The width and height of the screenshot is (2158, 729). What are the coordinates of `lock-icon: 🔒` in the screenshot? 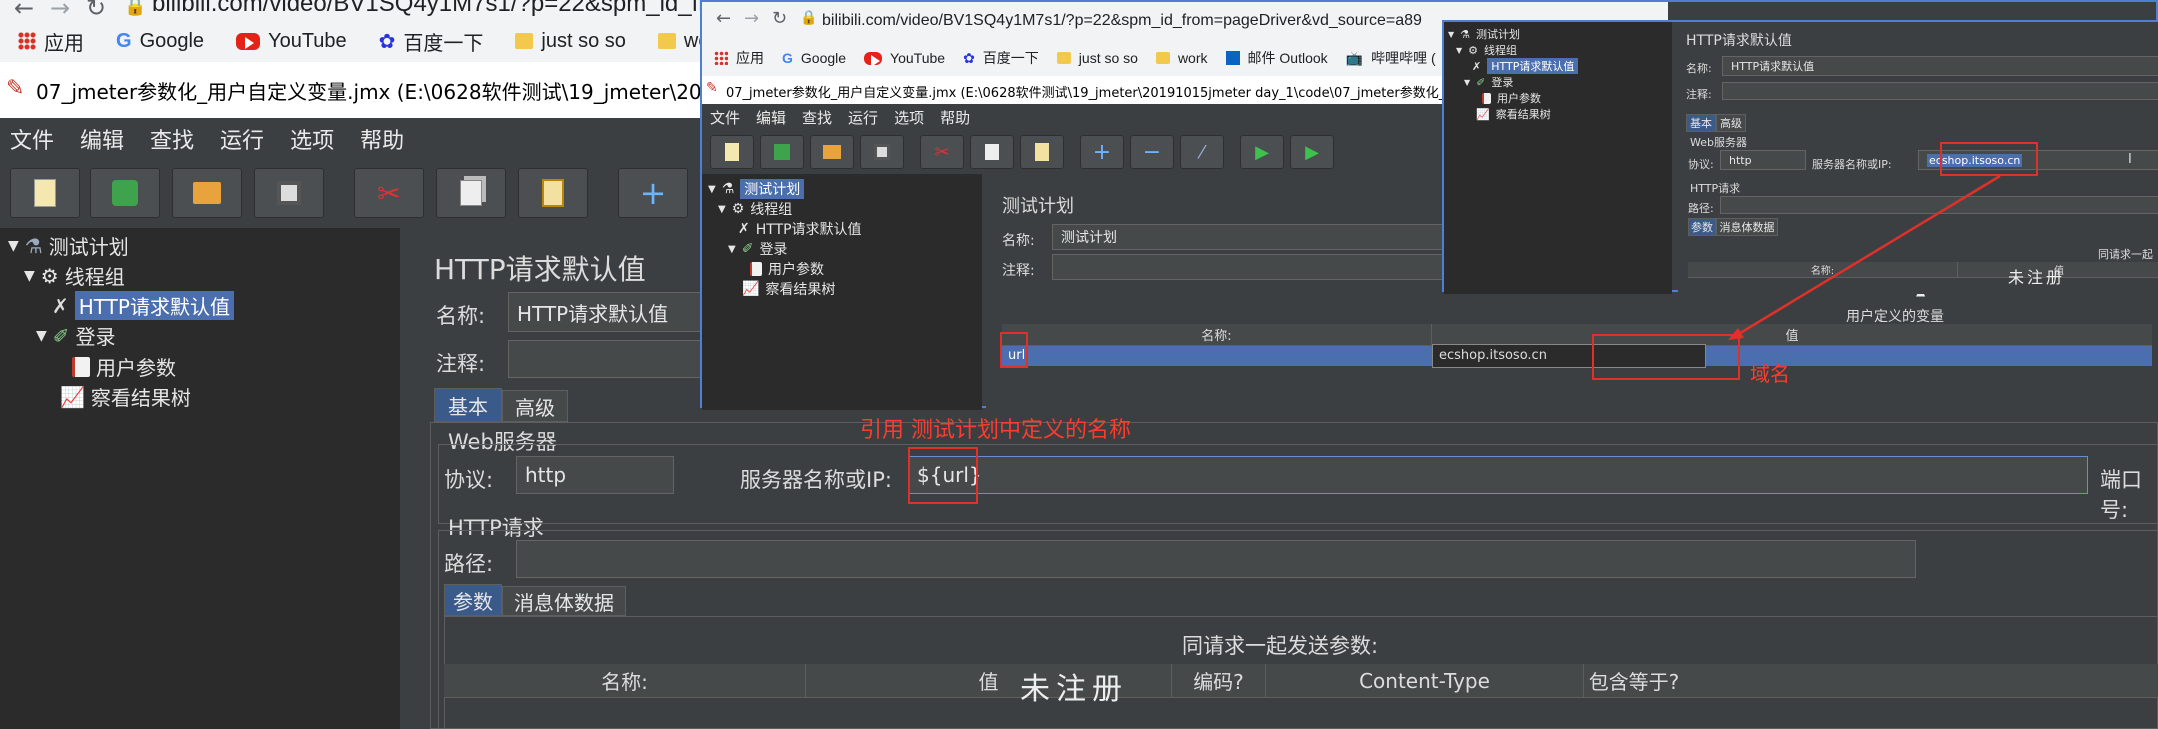 It's located at (135, 8).